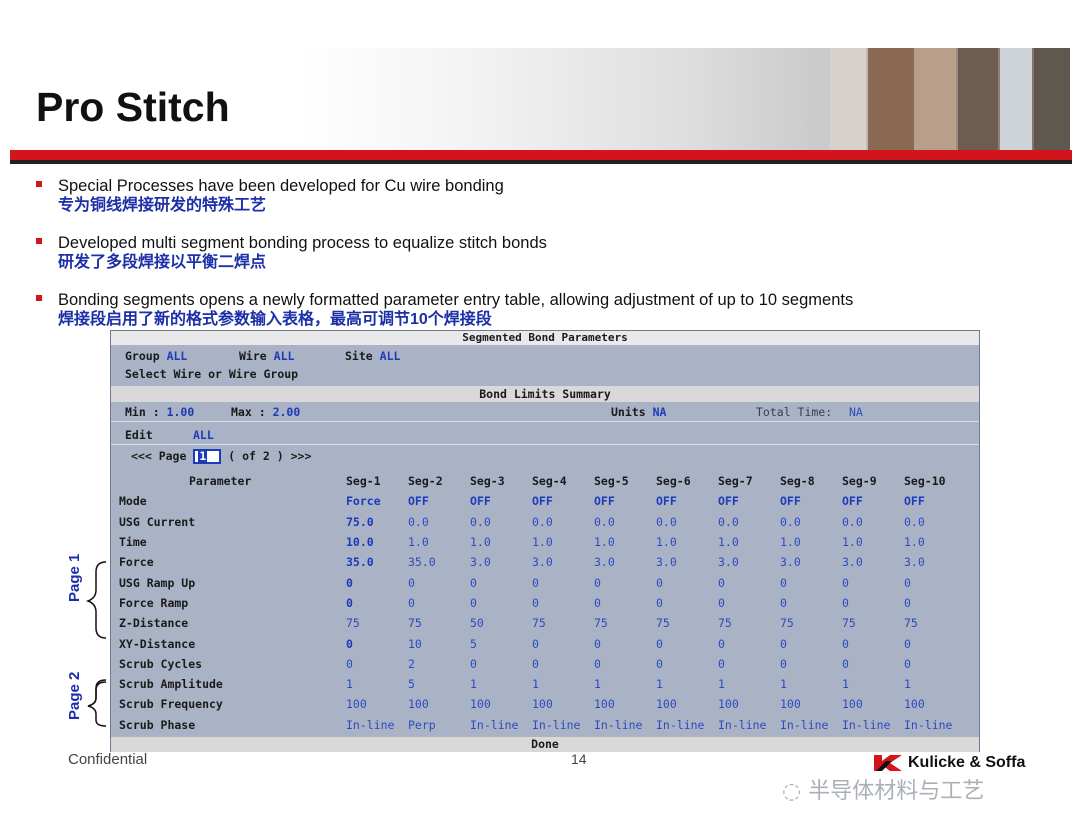 The height and width of the screenshot is (835, 1080). I want to click on segment-value-cell: Perp, so click(439, 725).